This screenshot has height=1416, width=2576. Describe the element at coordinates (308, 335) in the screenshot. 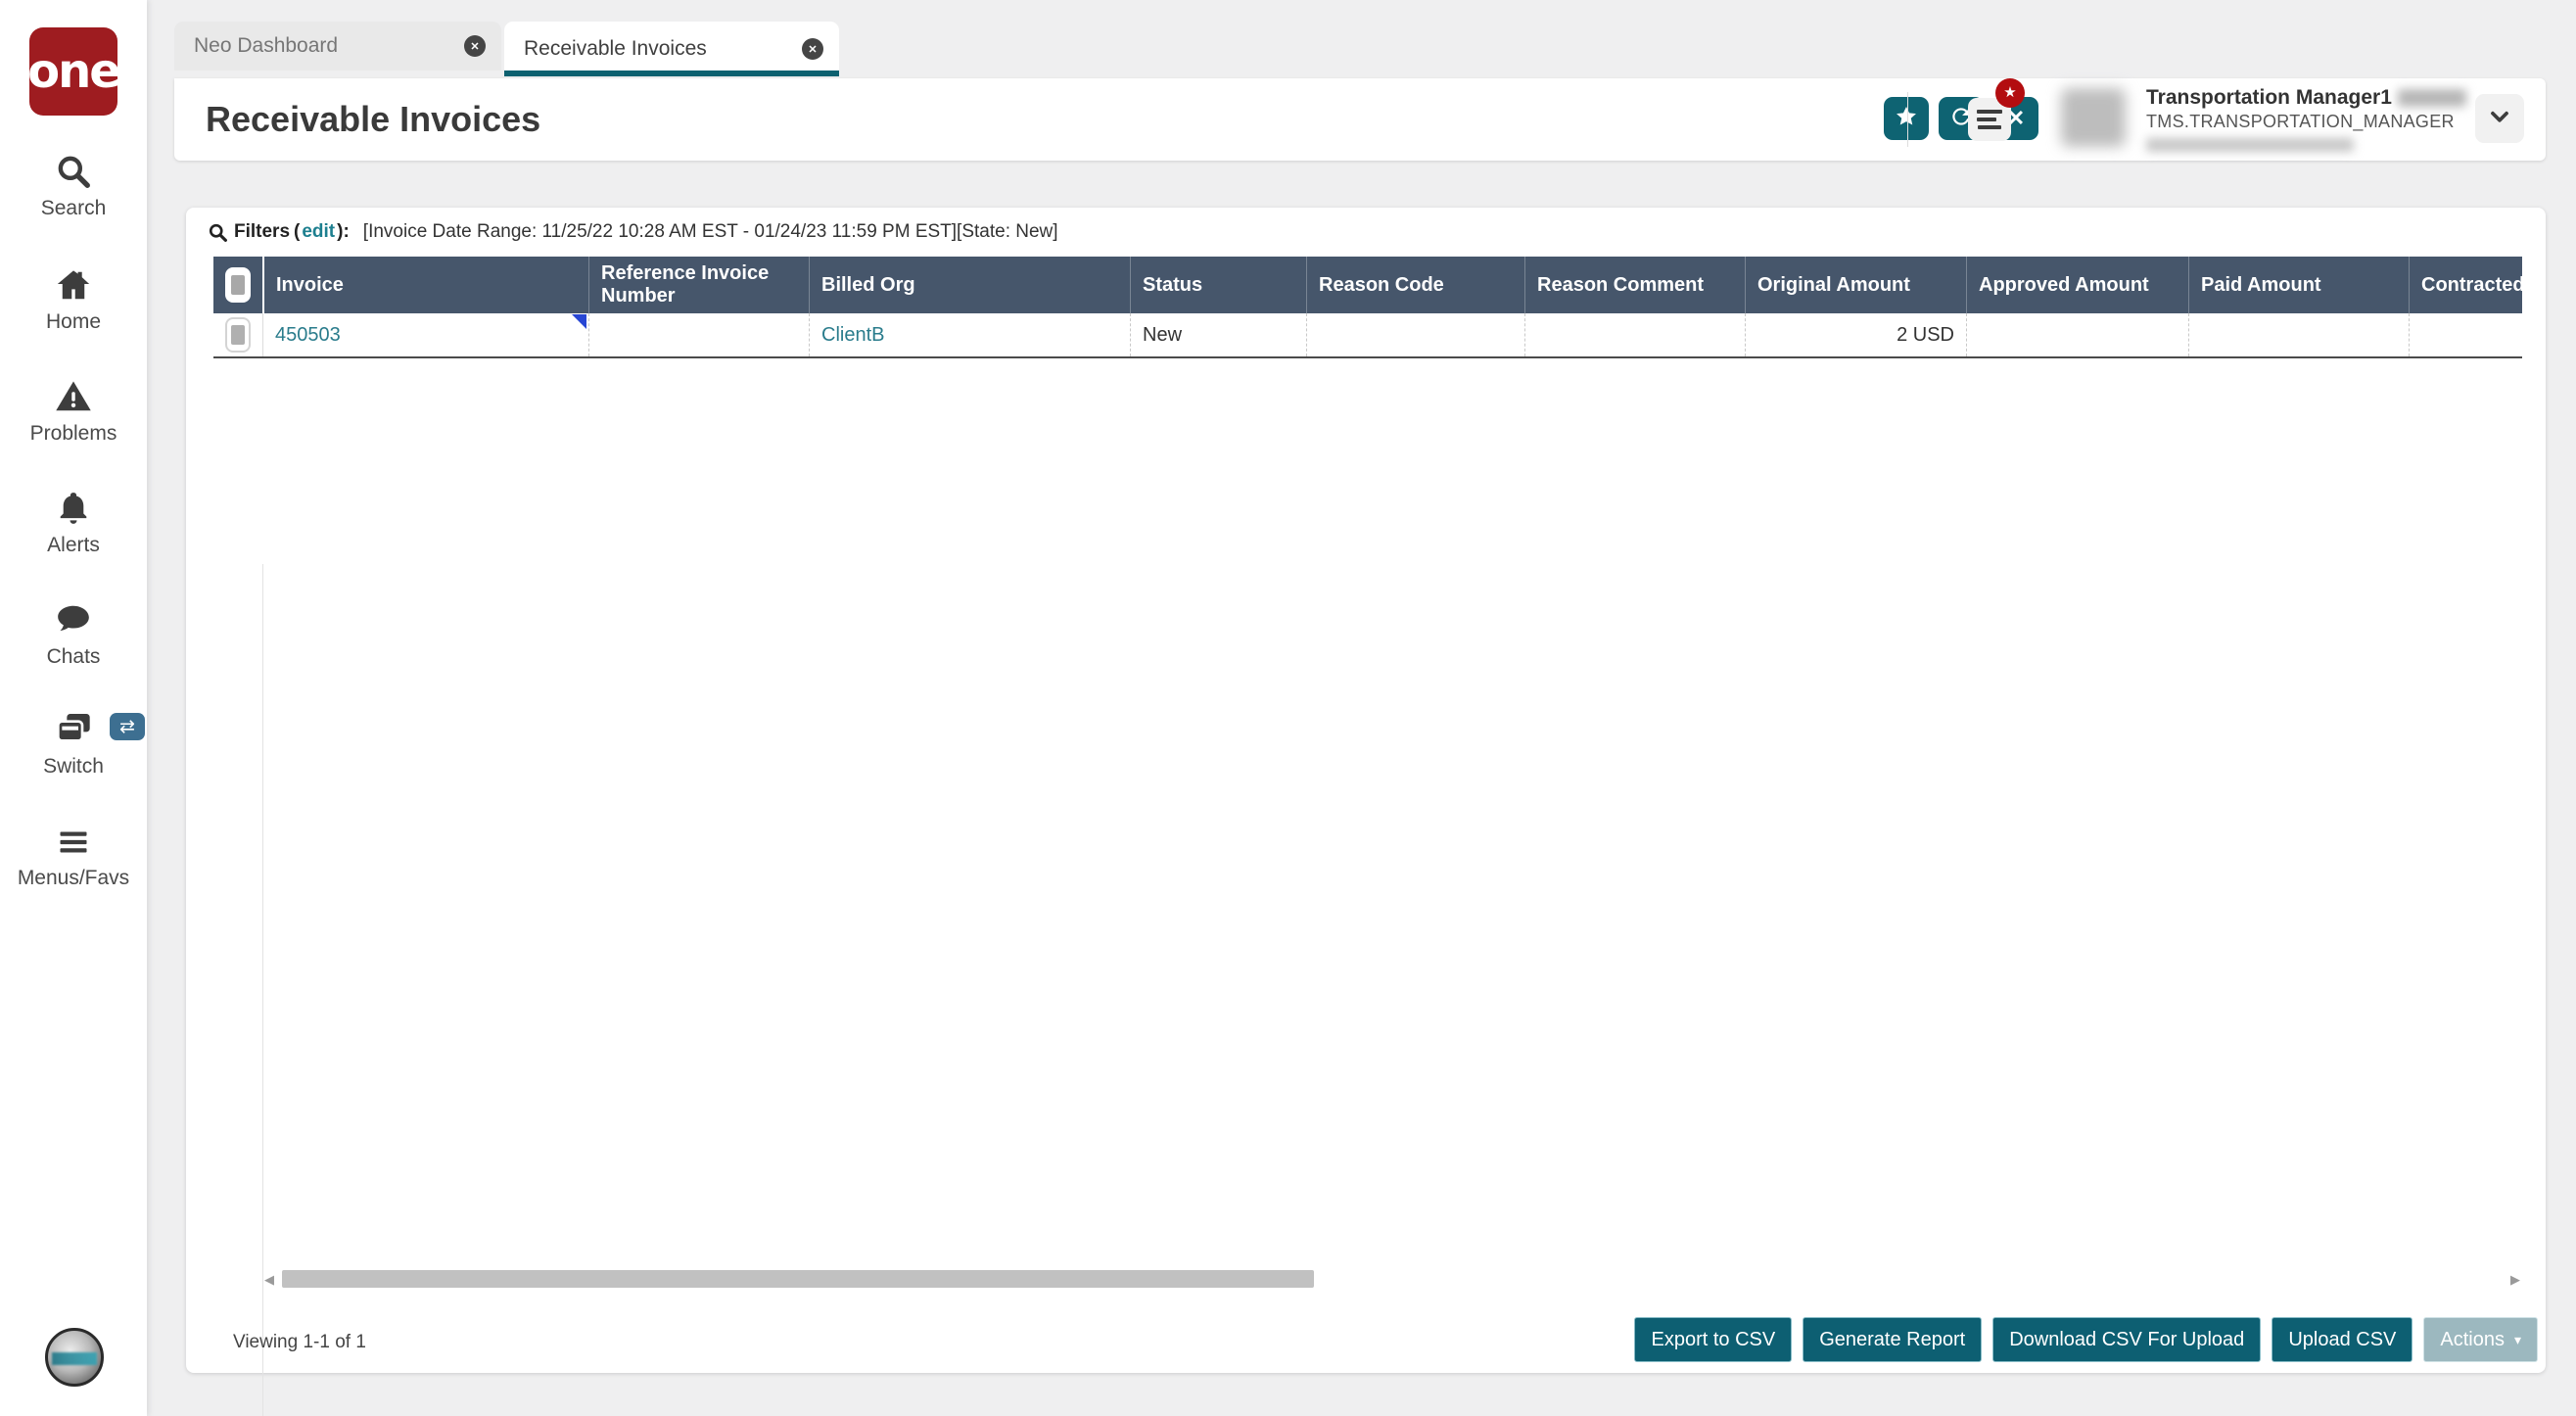

I see `invoice-link: 450503` at that location.